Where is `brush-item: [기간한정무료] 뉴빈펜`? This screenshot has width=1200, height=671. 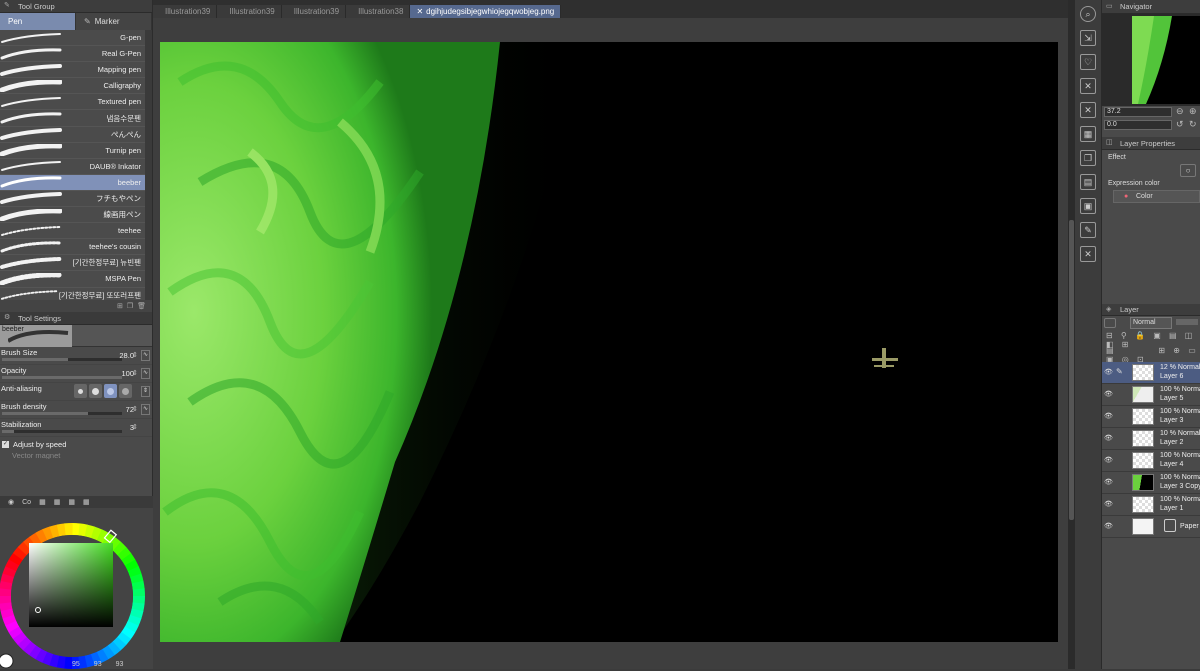 brush-item: [기간한정무료] 뉴빈펜 is located at coordinates (72, 263).